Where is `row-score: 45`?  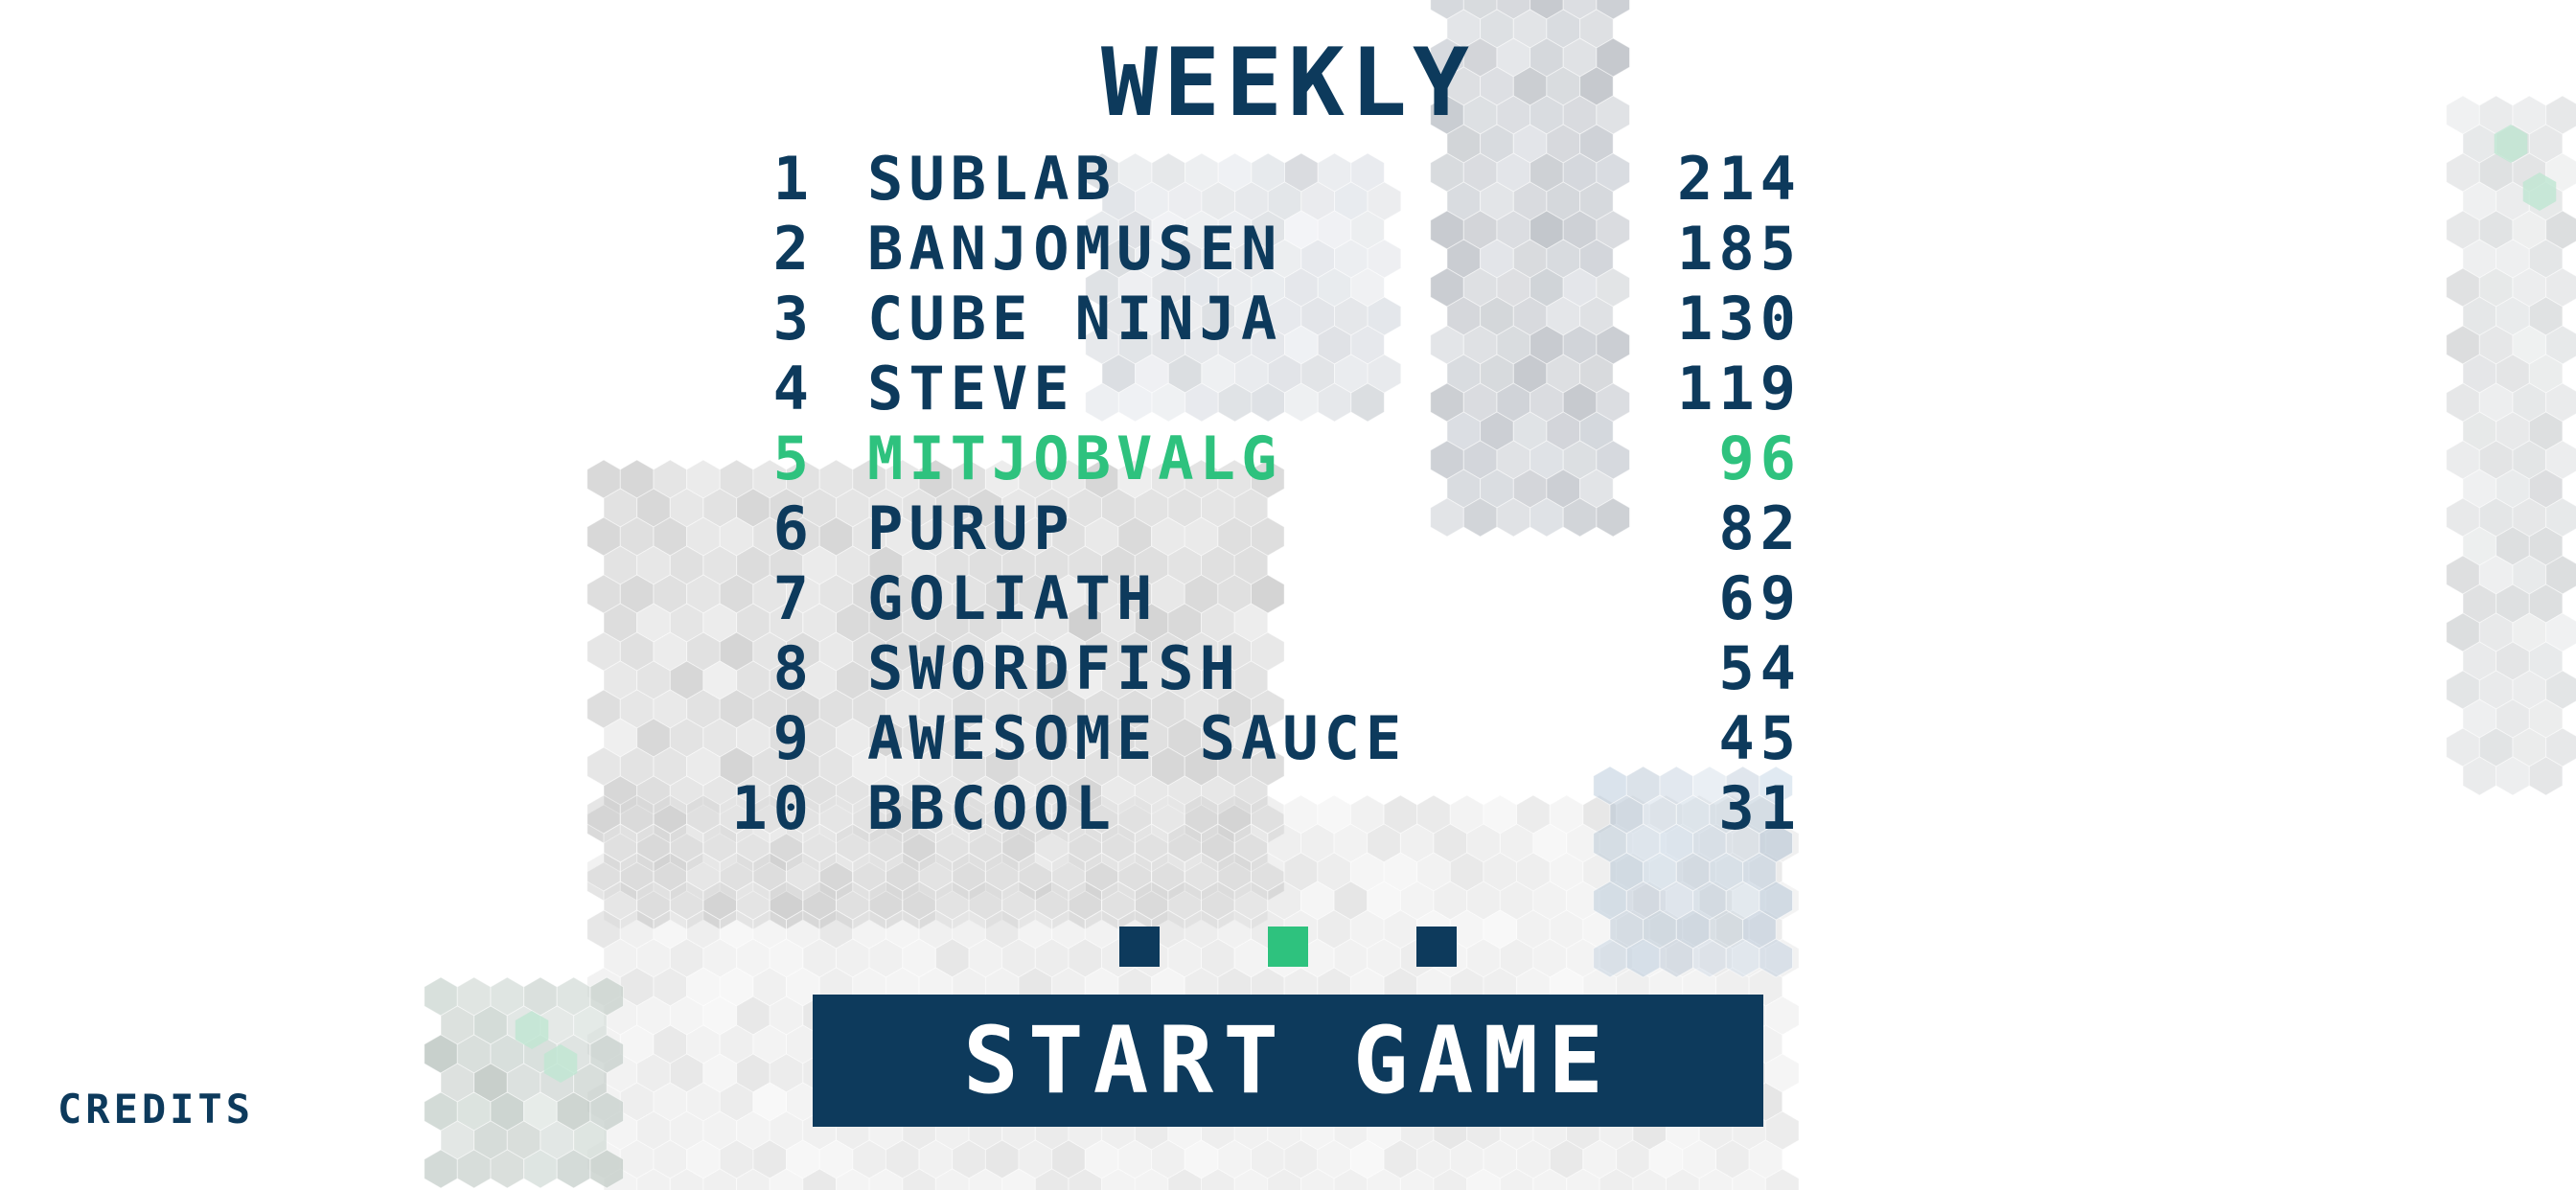
row-score: 45 is located at coordinates (1760, 738).